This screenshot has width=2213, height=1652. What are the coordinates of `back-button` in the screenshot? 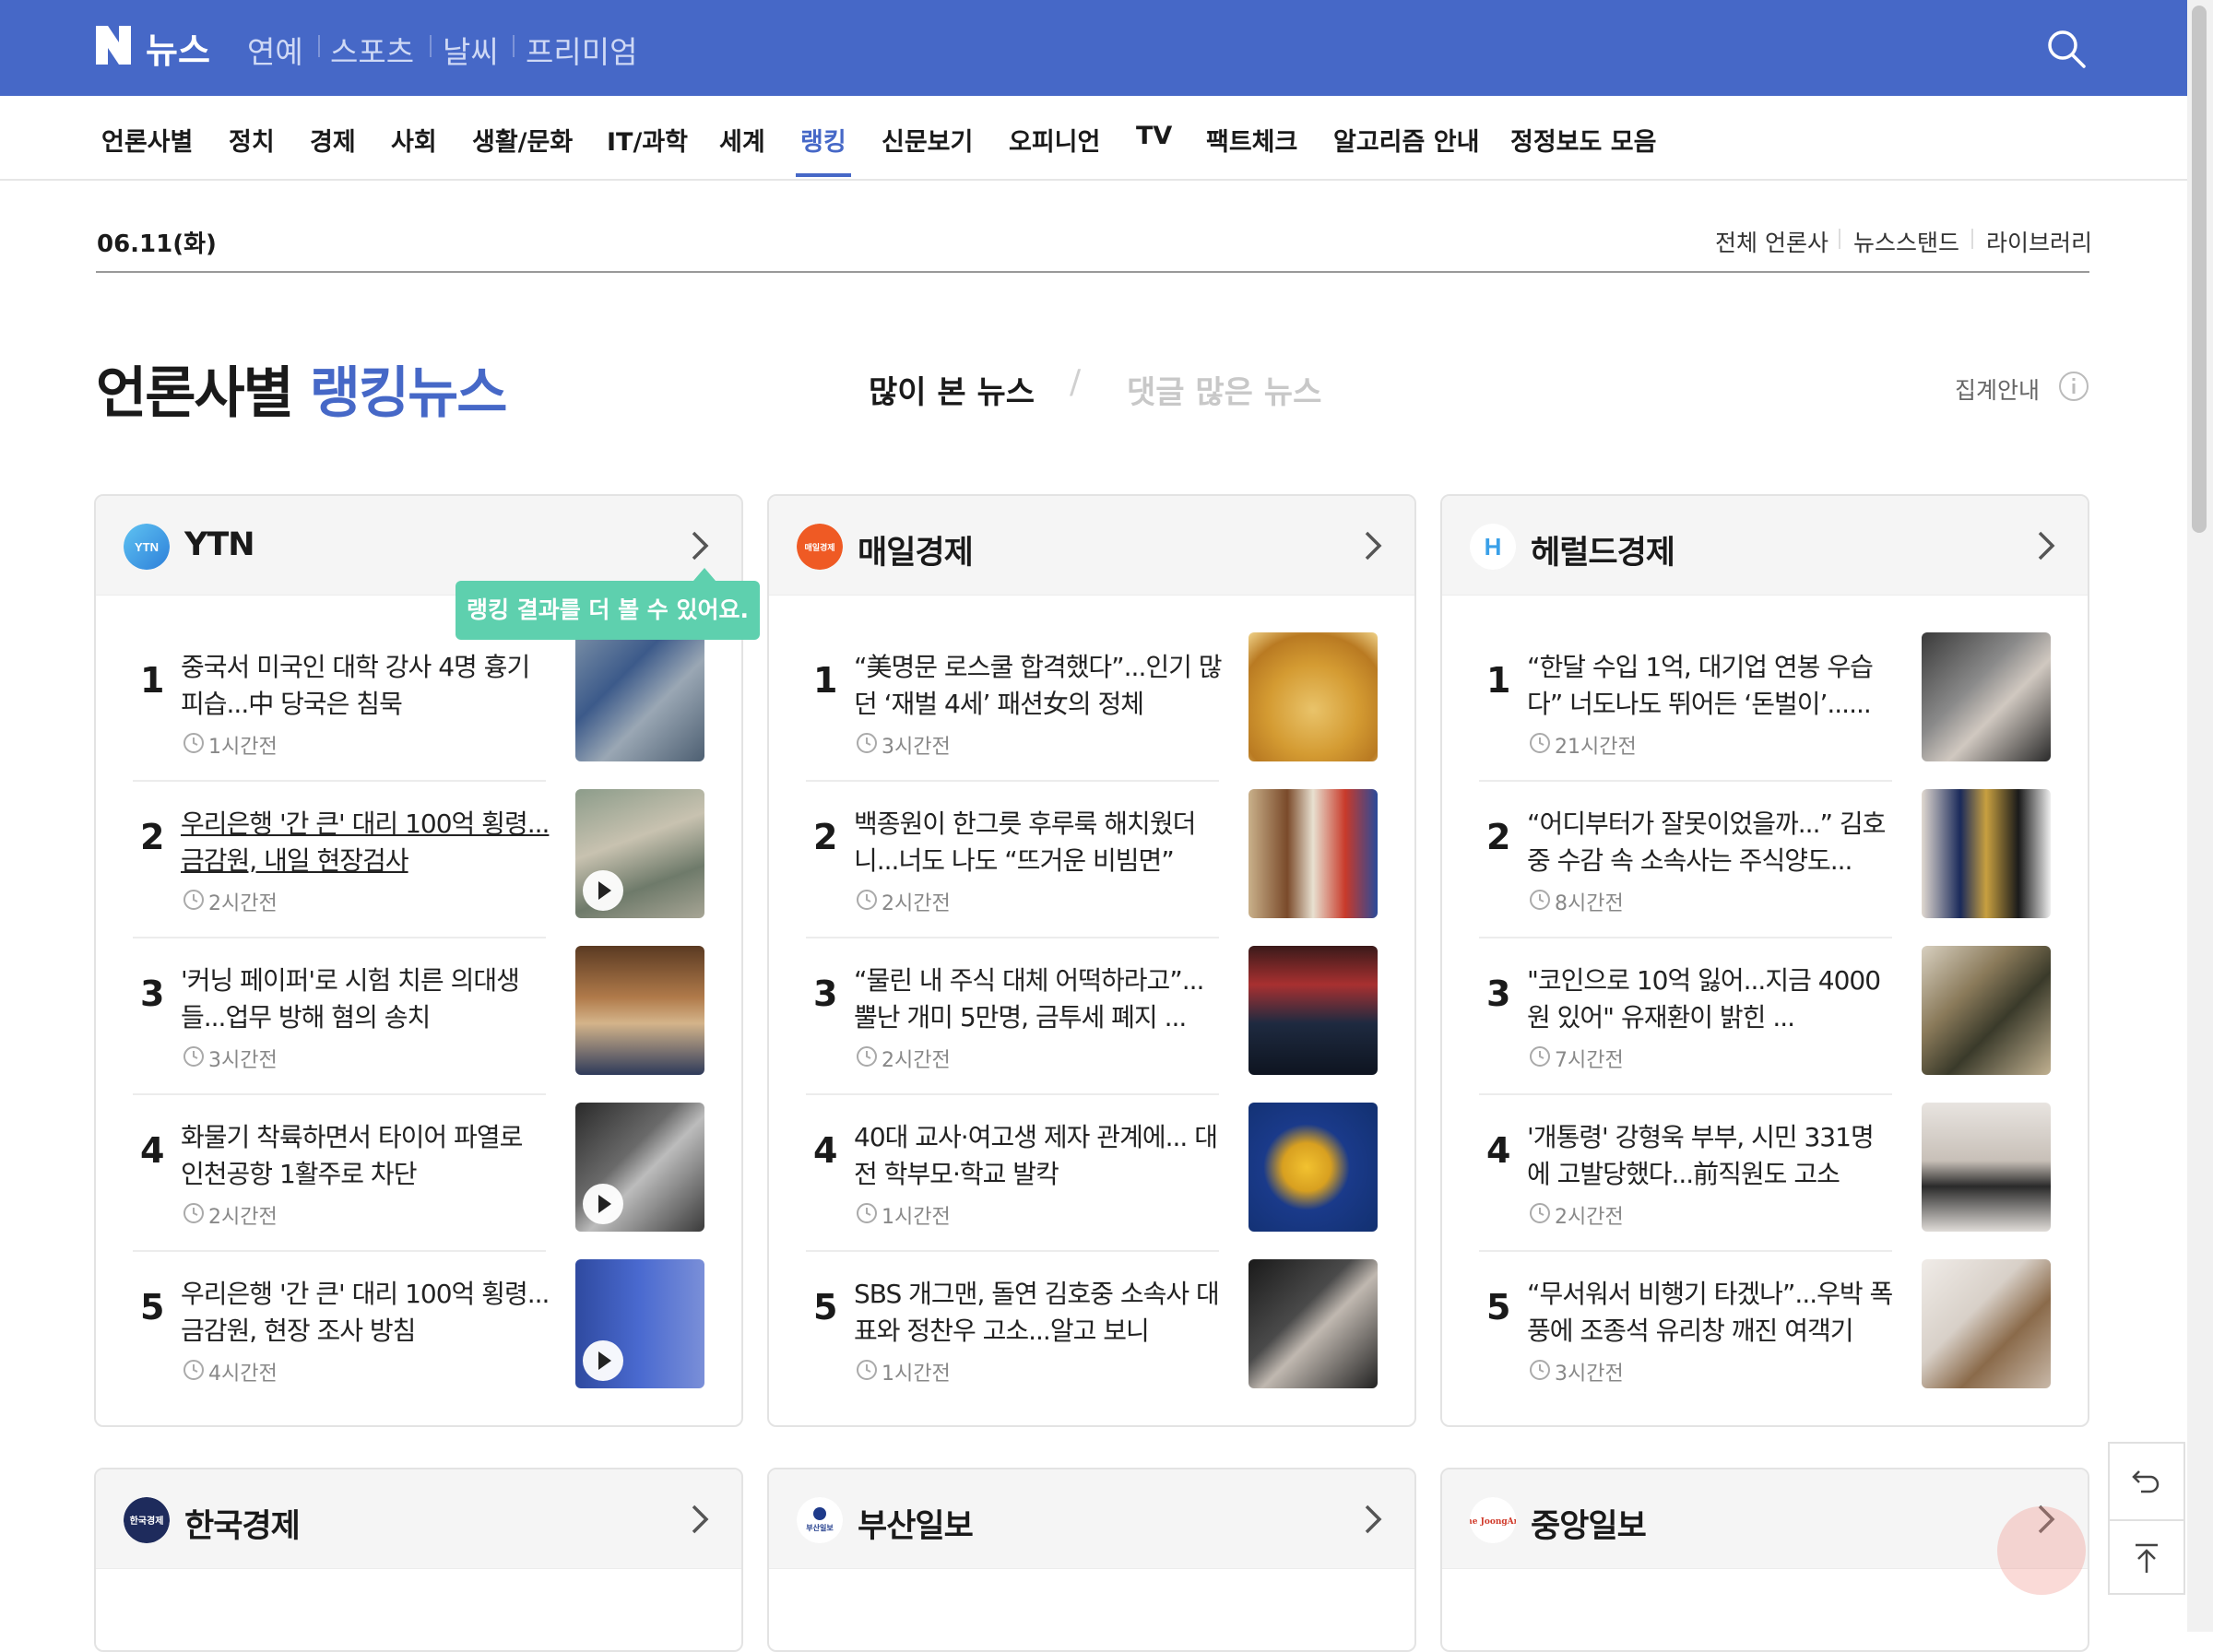 It's located at (2146, 1480).